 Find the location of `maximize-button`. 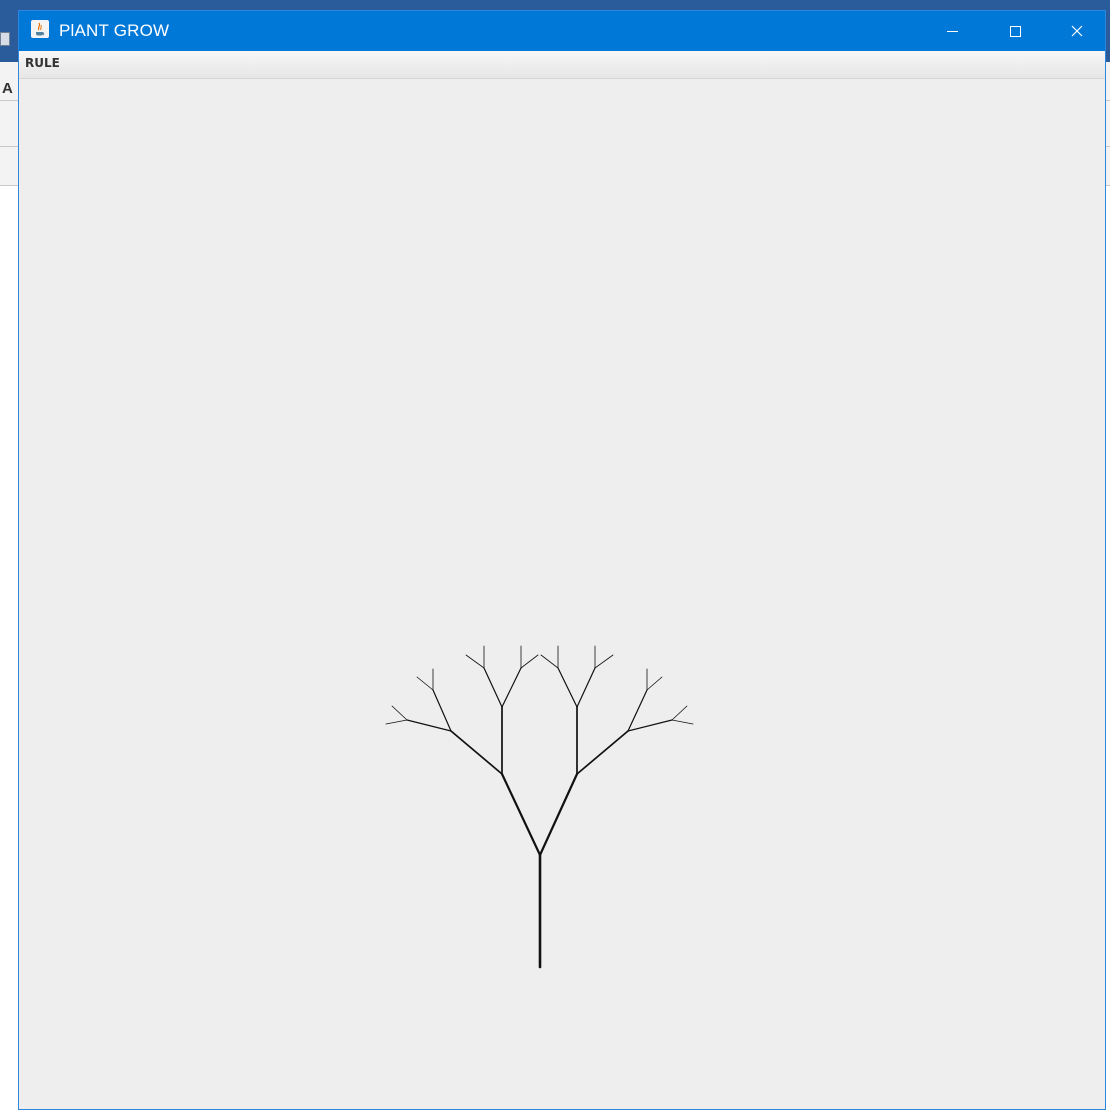

maximize-button is located at coordinates (1015, 31).